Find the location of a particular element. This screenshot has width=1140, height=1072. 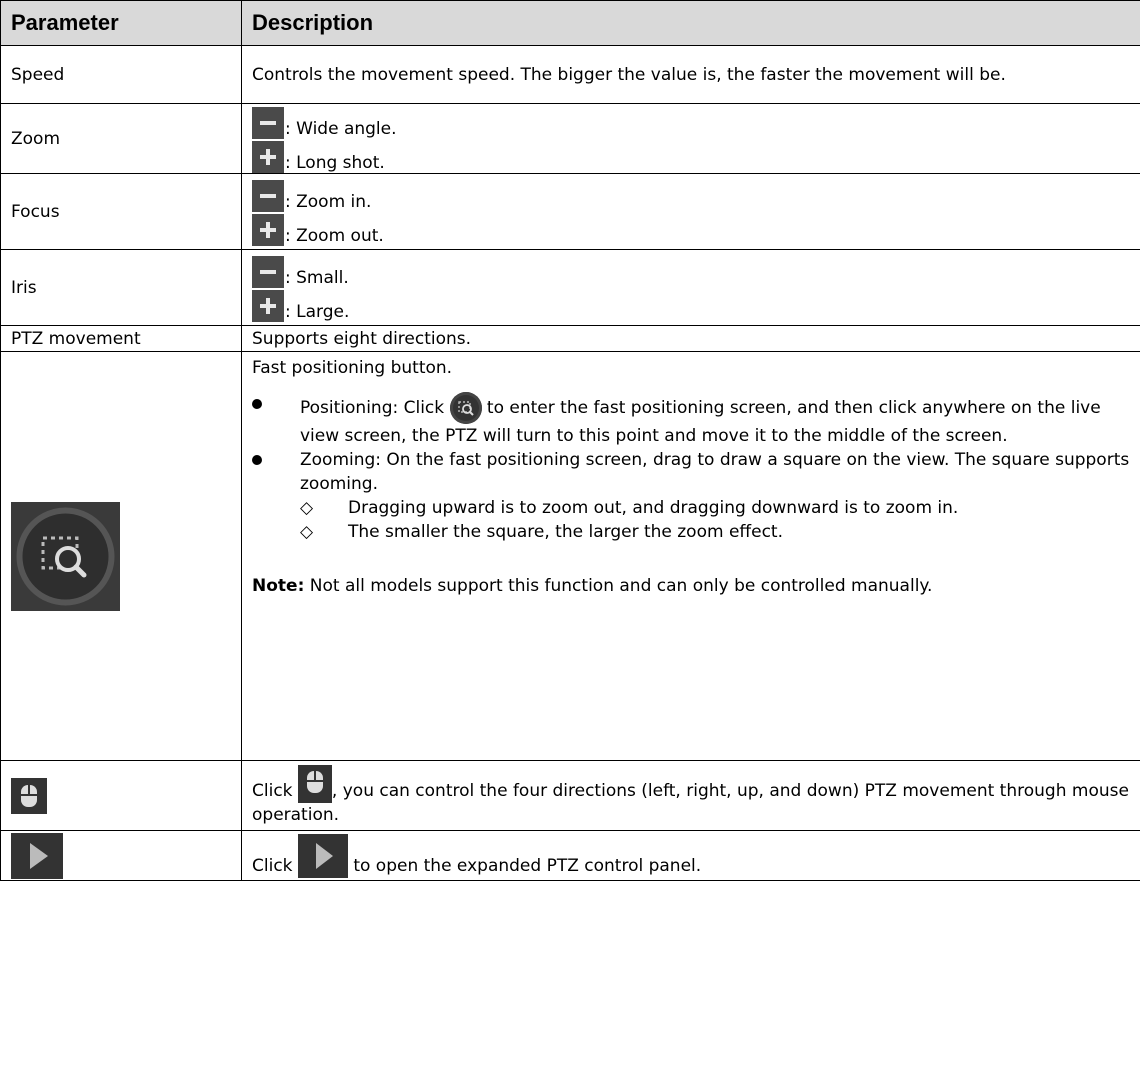

desc-zoom: : Wide angle. : Long shot. is located at coordinates (690, 138).